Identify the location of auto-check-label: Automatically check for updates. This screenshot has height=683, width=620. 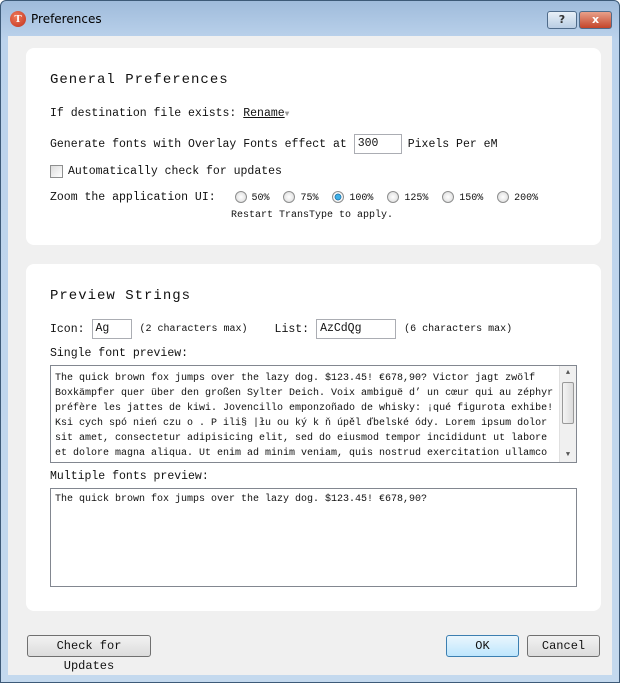
(175, 171).